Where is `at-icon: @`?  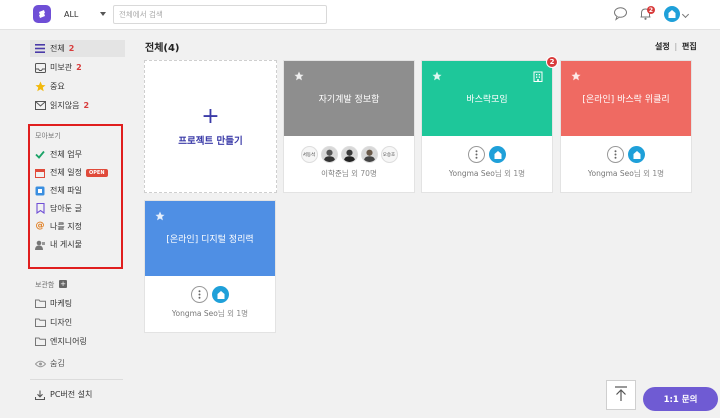
at-icon: @ is located at coordinates (40, 226).